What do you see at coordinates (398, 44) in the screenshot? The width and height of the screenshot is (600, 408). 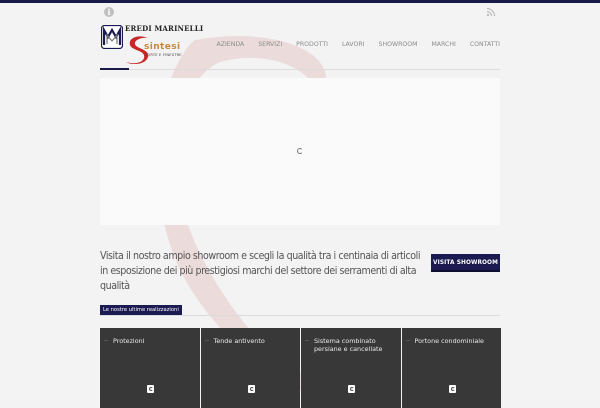 I see `nav-item-showroom: SHOWROOM` at bounding box center [398, 44].